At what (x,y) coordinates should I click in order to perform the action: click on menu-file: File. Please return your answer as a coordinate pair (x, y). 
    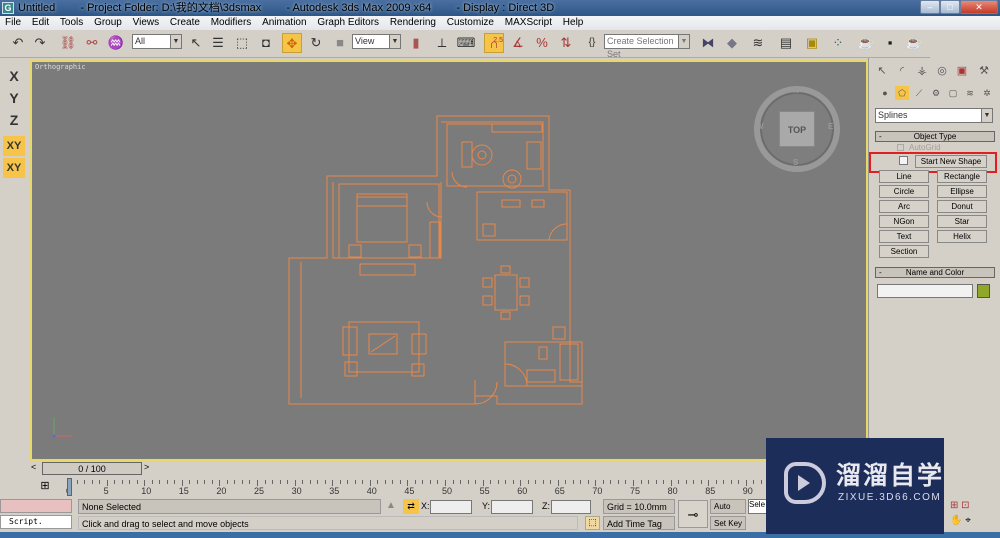
    Looking at the image, I should click on (13, 22).